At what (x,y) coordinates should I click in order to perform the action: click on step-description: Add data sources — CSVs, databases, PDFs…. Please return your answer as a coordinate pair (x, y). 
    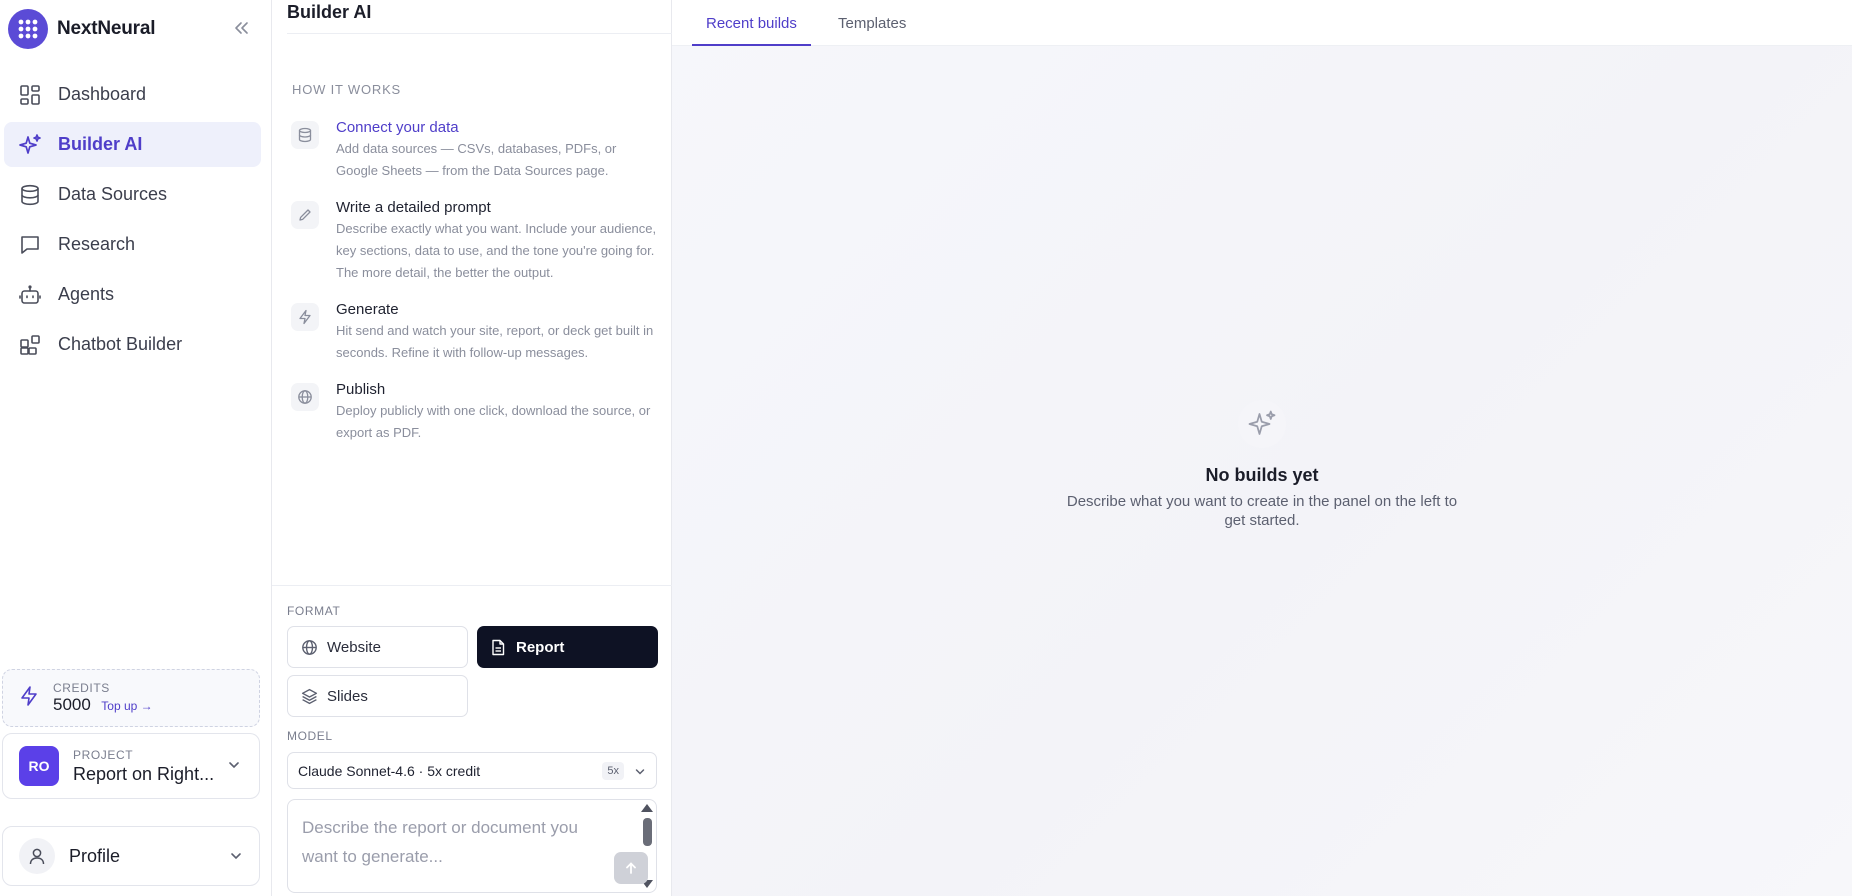
    Looking at the image, I should click on (476, 159).